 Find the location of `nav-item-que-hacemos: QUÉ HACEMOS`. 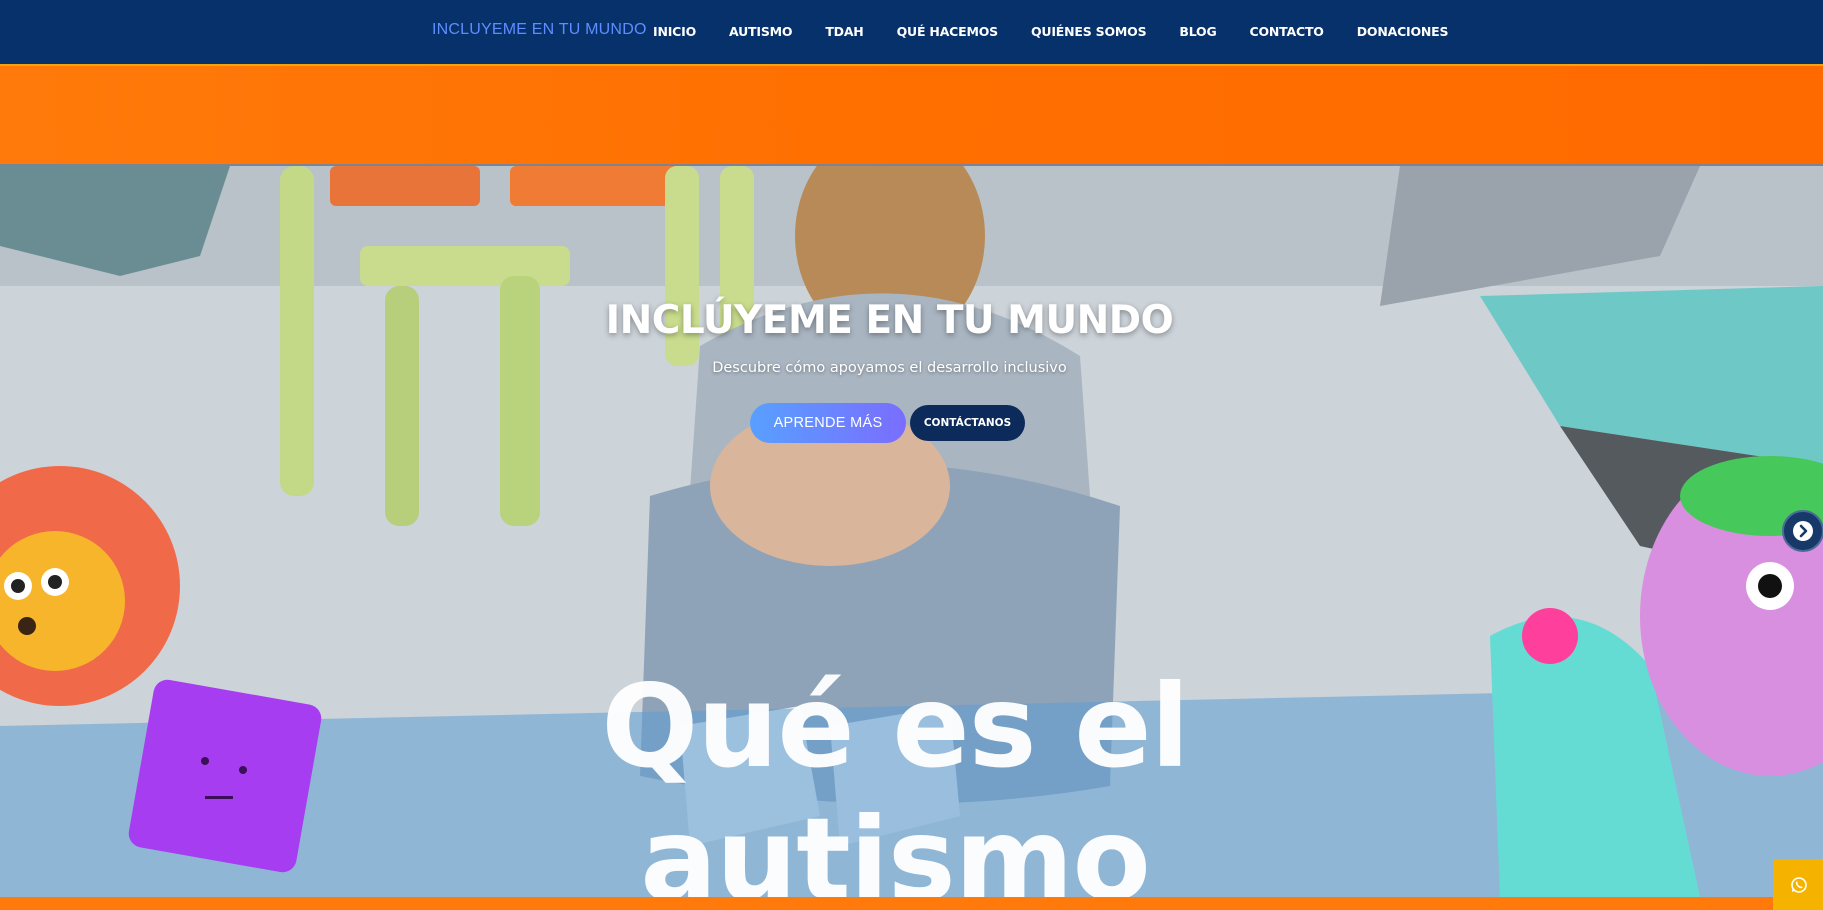

nav-item-que-hacemos: QUÉ HACEMOS is located at coordinates (948, 31).